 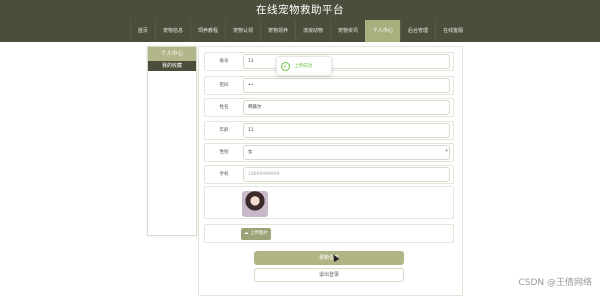 I want to click on field-row-age: 年龄 11, so click(x=329, y=130).